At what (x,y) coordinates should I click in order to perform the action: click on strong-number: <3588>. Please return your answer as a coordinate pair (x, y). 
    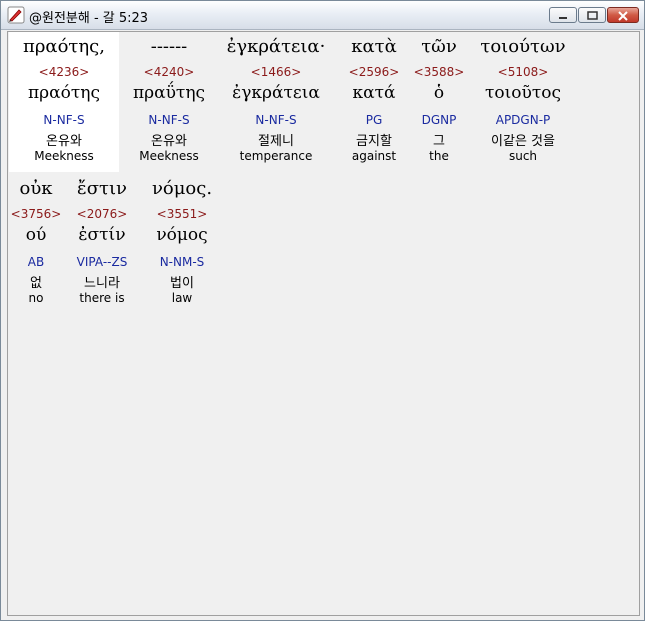
    Looking at the image, I should click on (439, 72).